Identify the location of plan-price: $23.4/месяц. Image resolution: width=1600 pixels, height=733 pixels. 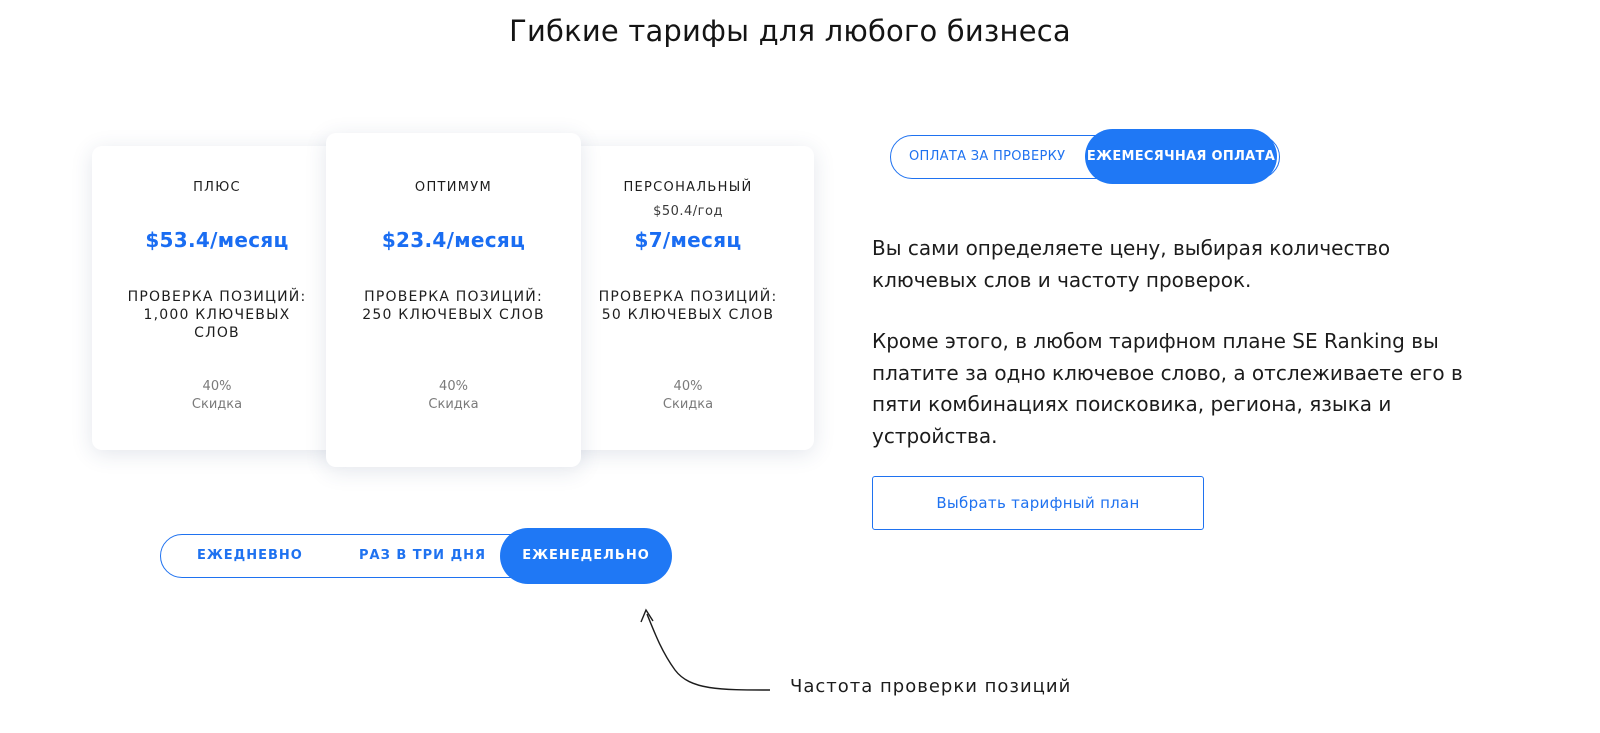
(453, 240).